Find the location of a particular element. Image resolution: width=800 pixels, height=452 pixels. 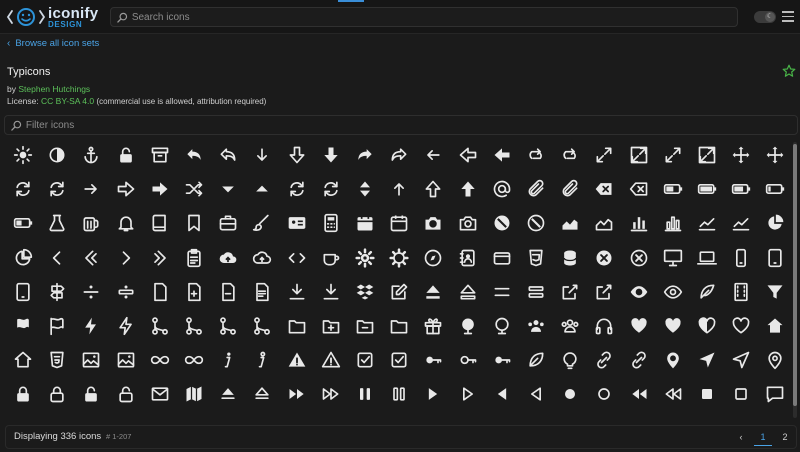

group-icon is located at coordinates (536, 326).